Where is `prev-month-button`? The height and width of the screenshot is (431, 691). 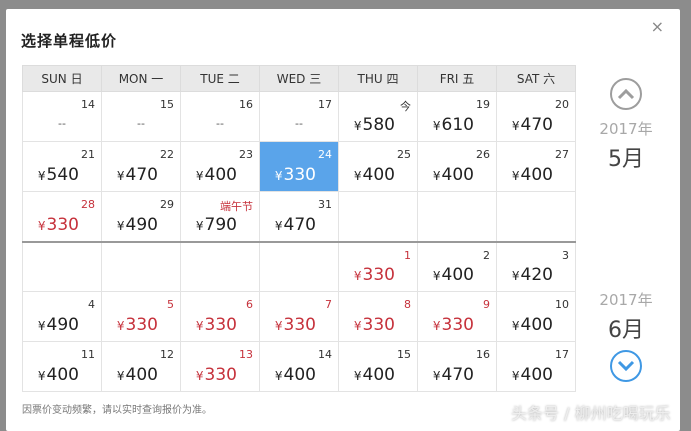
prev-month-button is located at coordinates (626, 94).